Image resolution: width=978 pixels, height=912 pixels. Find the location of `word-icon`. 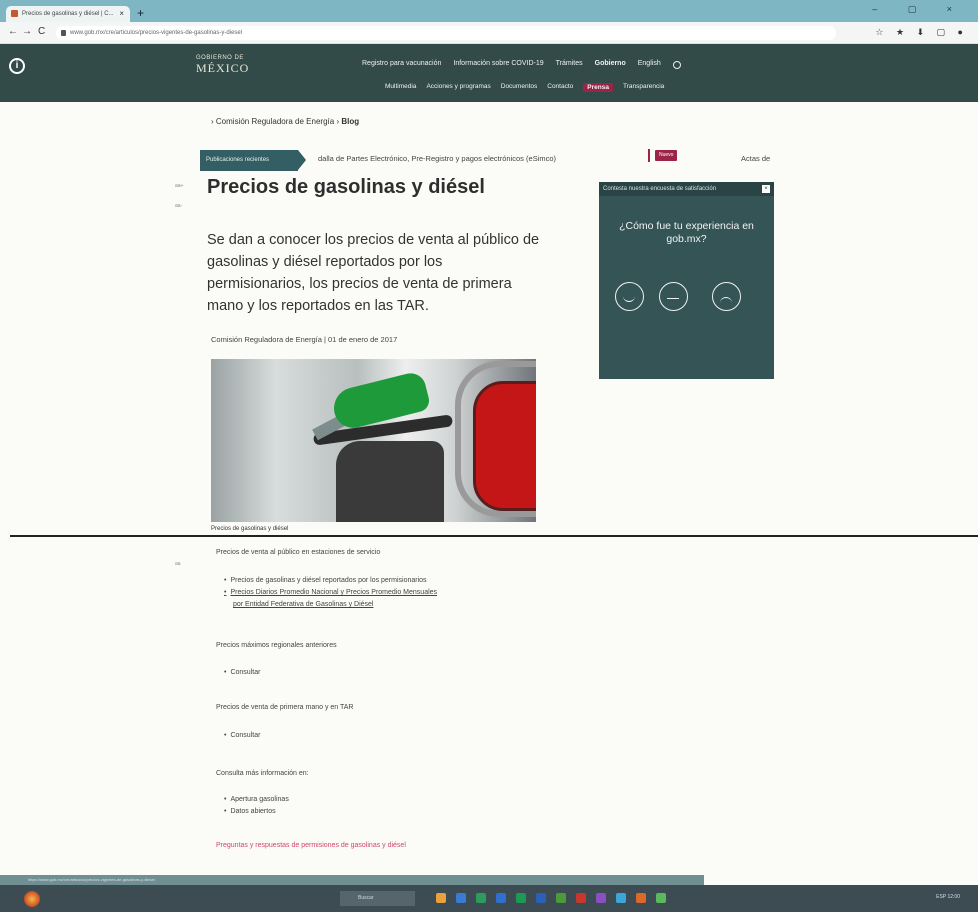

word-icon is located at coordinates (541, 898).